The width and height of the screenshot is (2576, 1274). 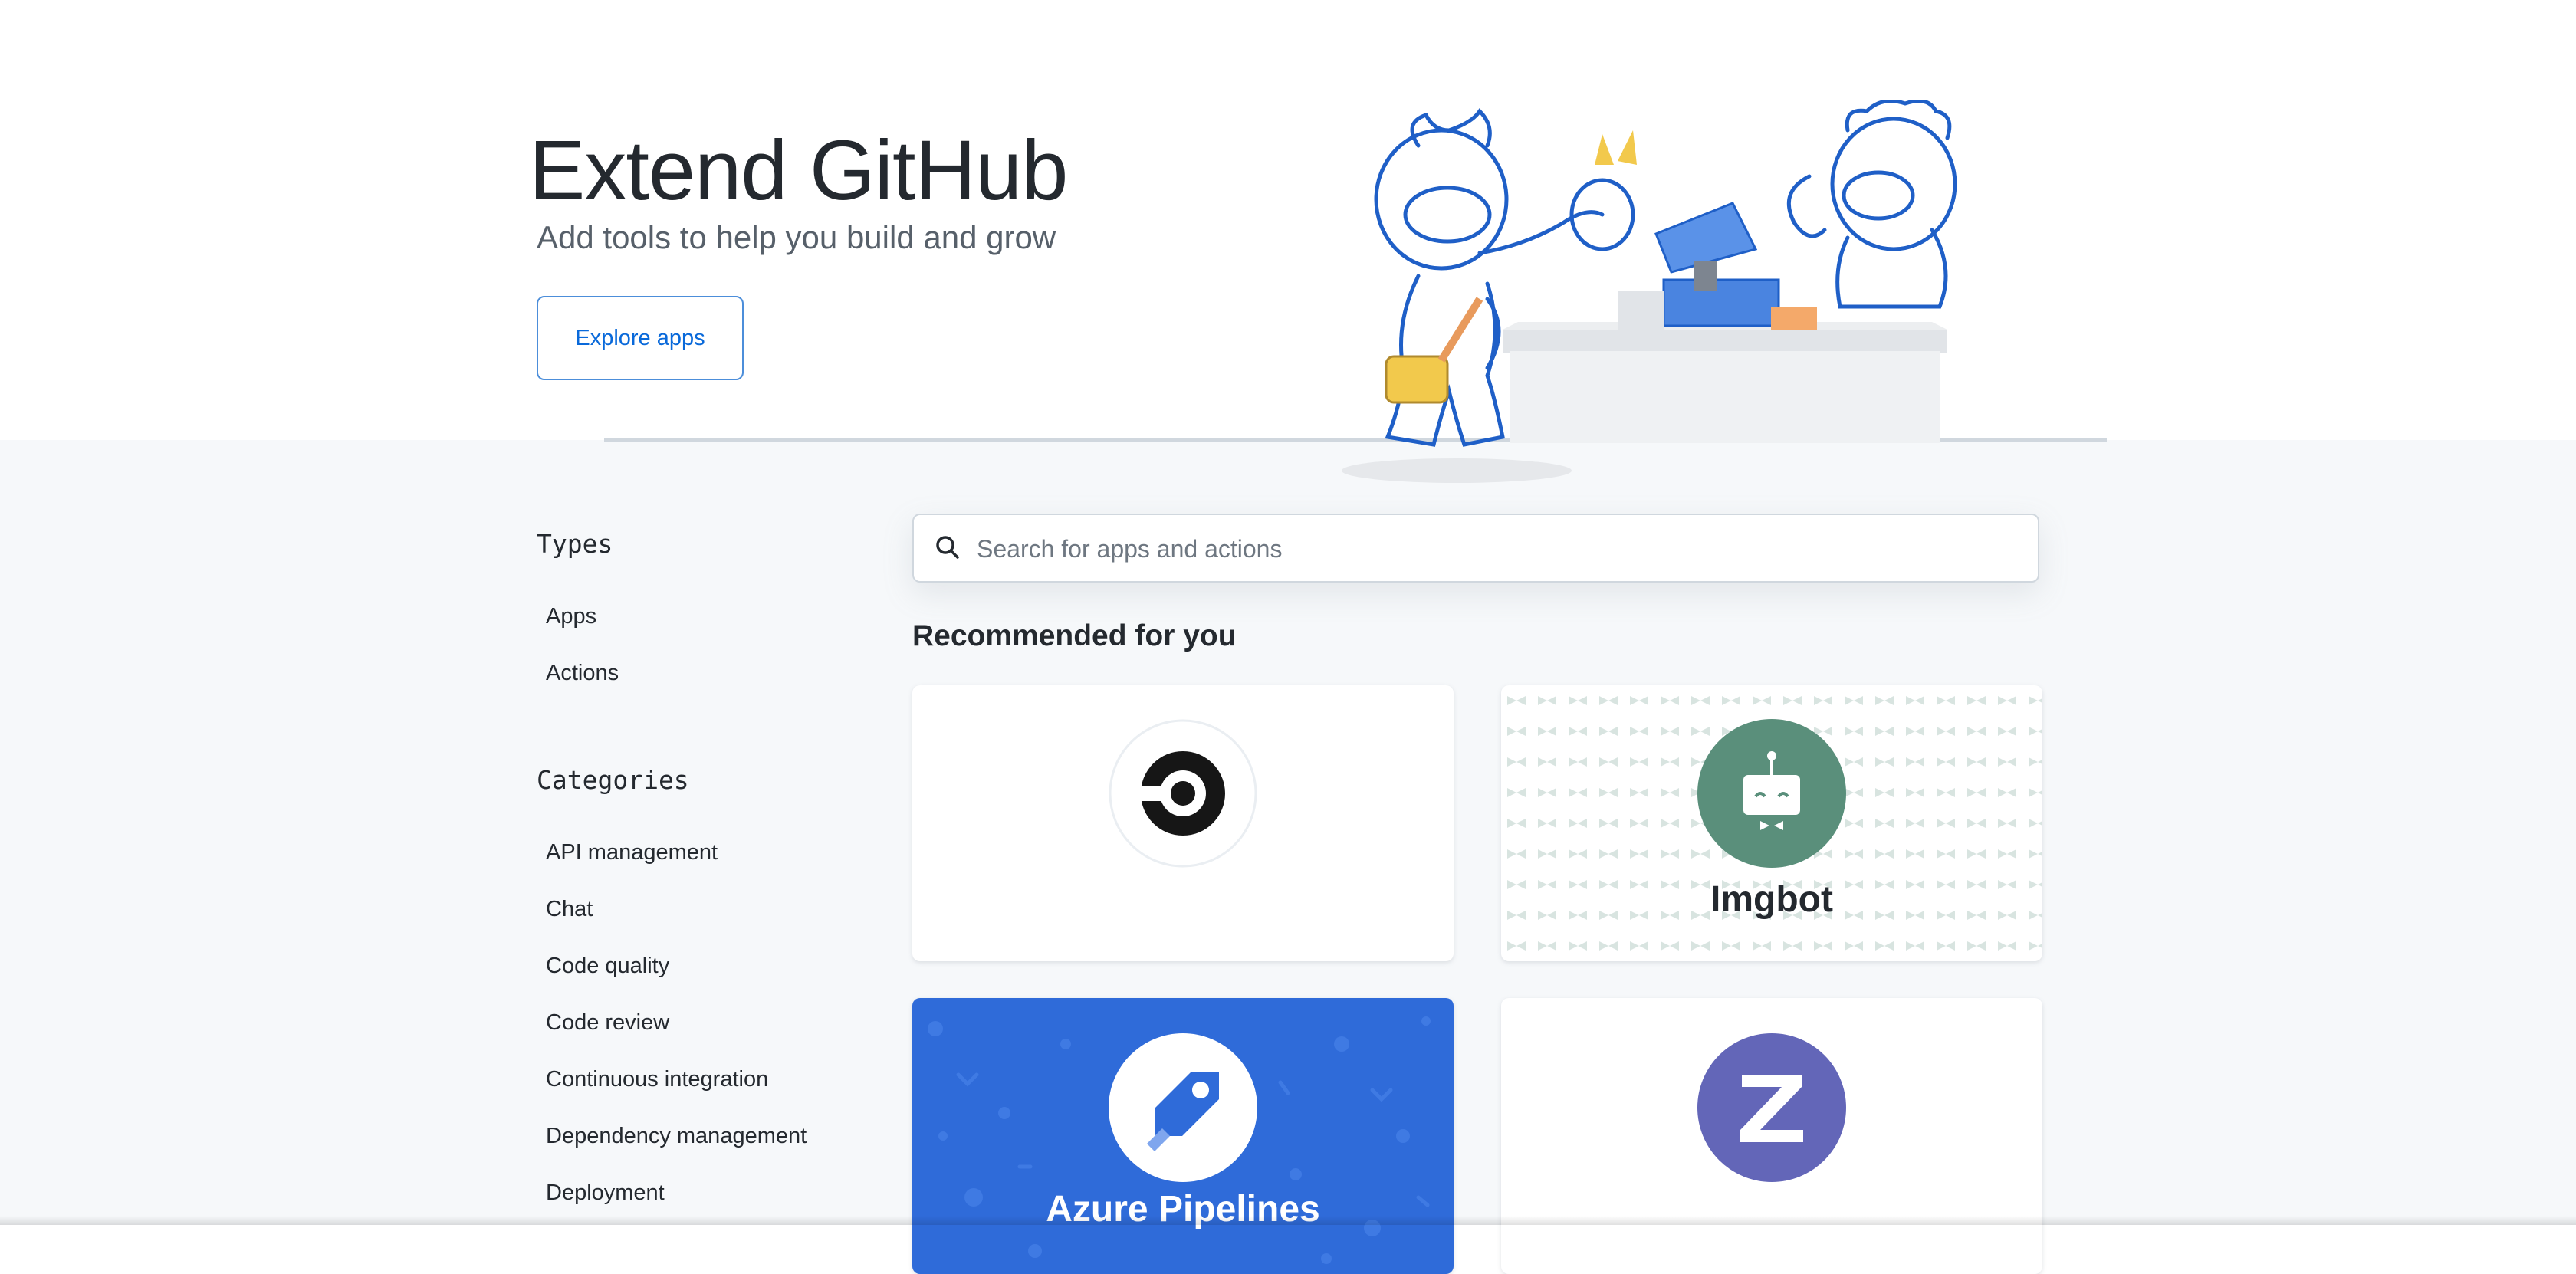 I want to click on type-actions-link: Actions, so click(x=582, y=673).